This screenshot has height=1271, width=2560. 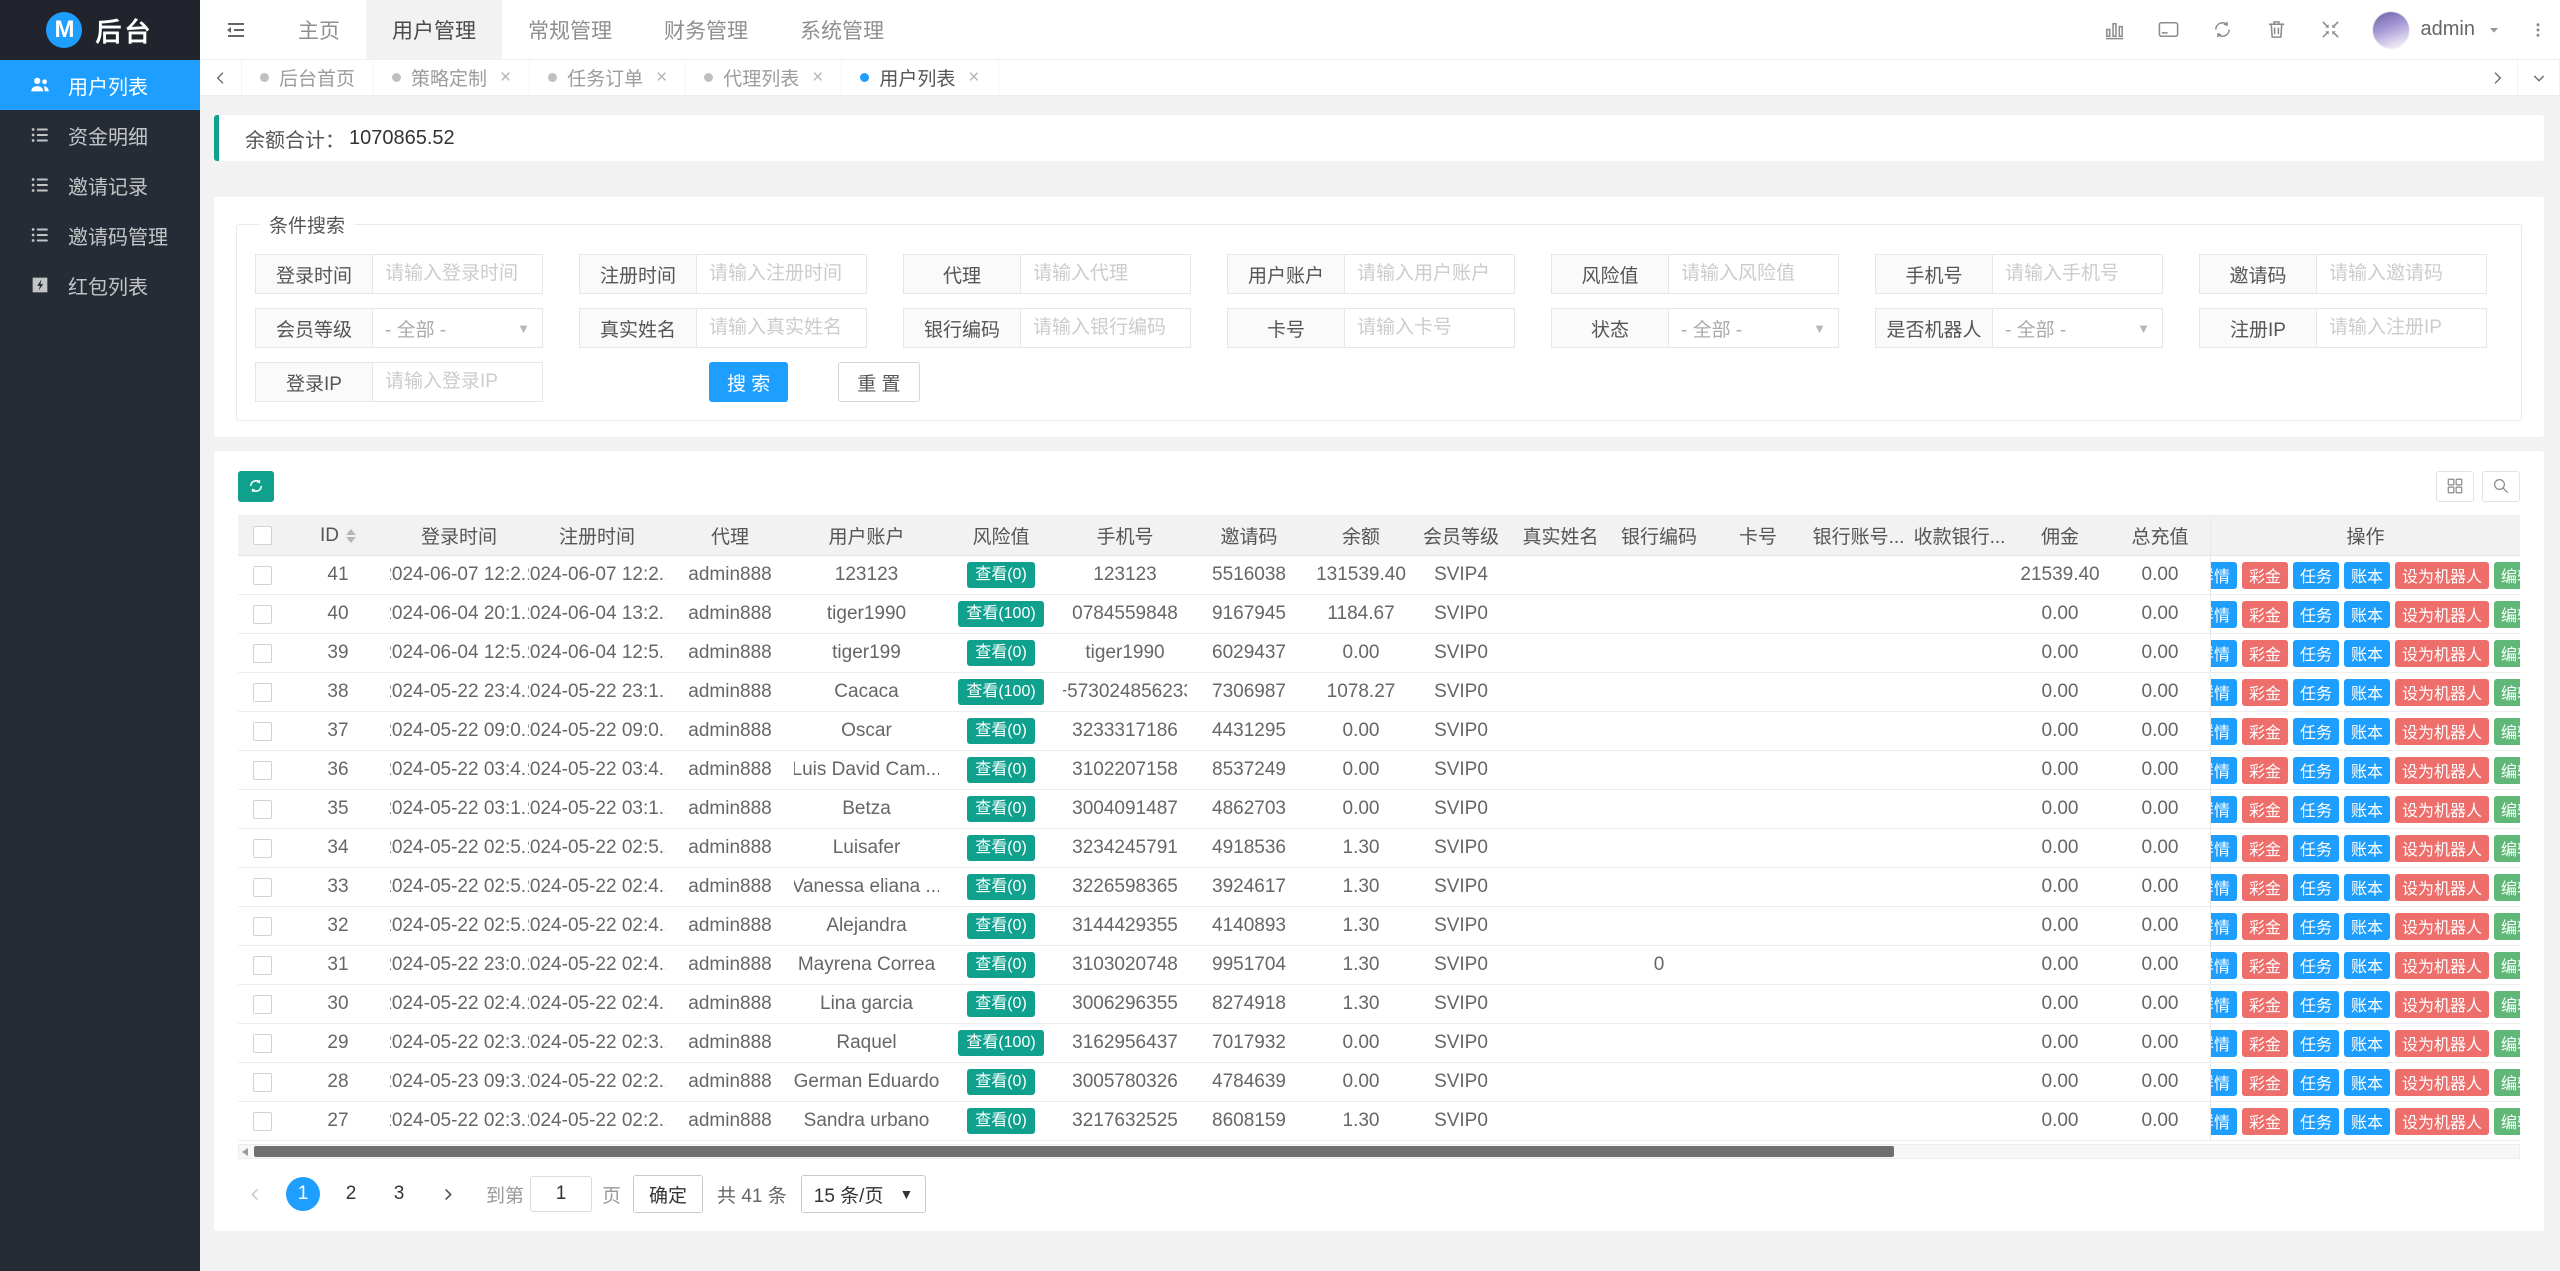 What do you see at coordinates (879, 382) in the screenshot?
I see `reset-button: 重 置` at bounding box center [879, 382].